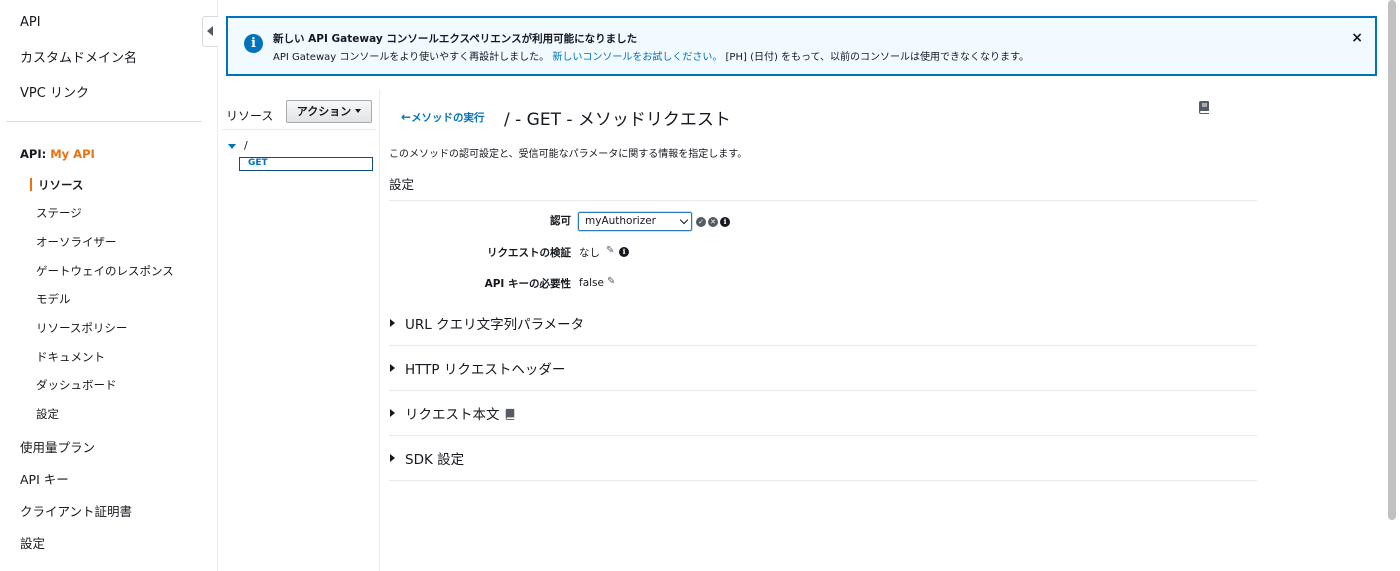  Describe the element at coordinates (560, 221) in the screenshot. I see `authorization-label: 認可` at that location.